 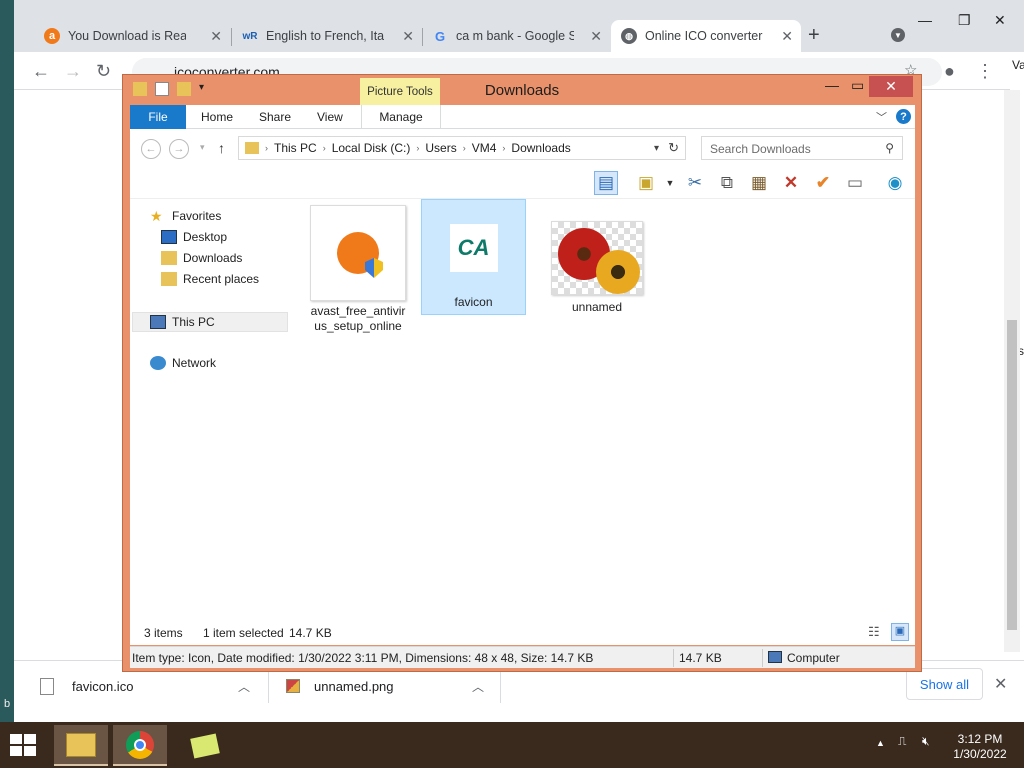 What do you see at coordinates (944, 684) in the screenshot?
I see `show-all-button: Show all` at bounding box center [944, 684].